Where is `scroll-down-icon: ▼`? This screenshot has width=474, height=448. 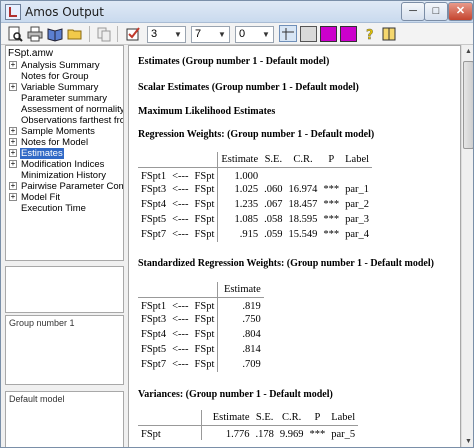 scroll-down-icon: ▼ is located at coordinates (467, 441).